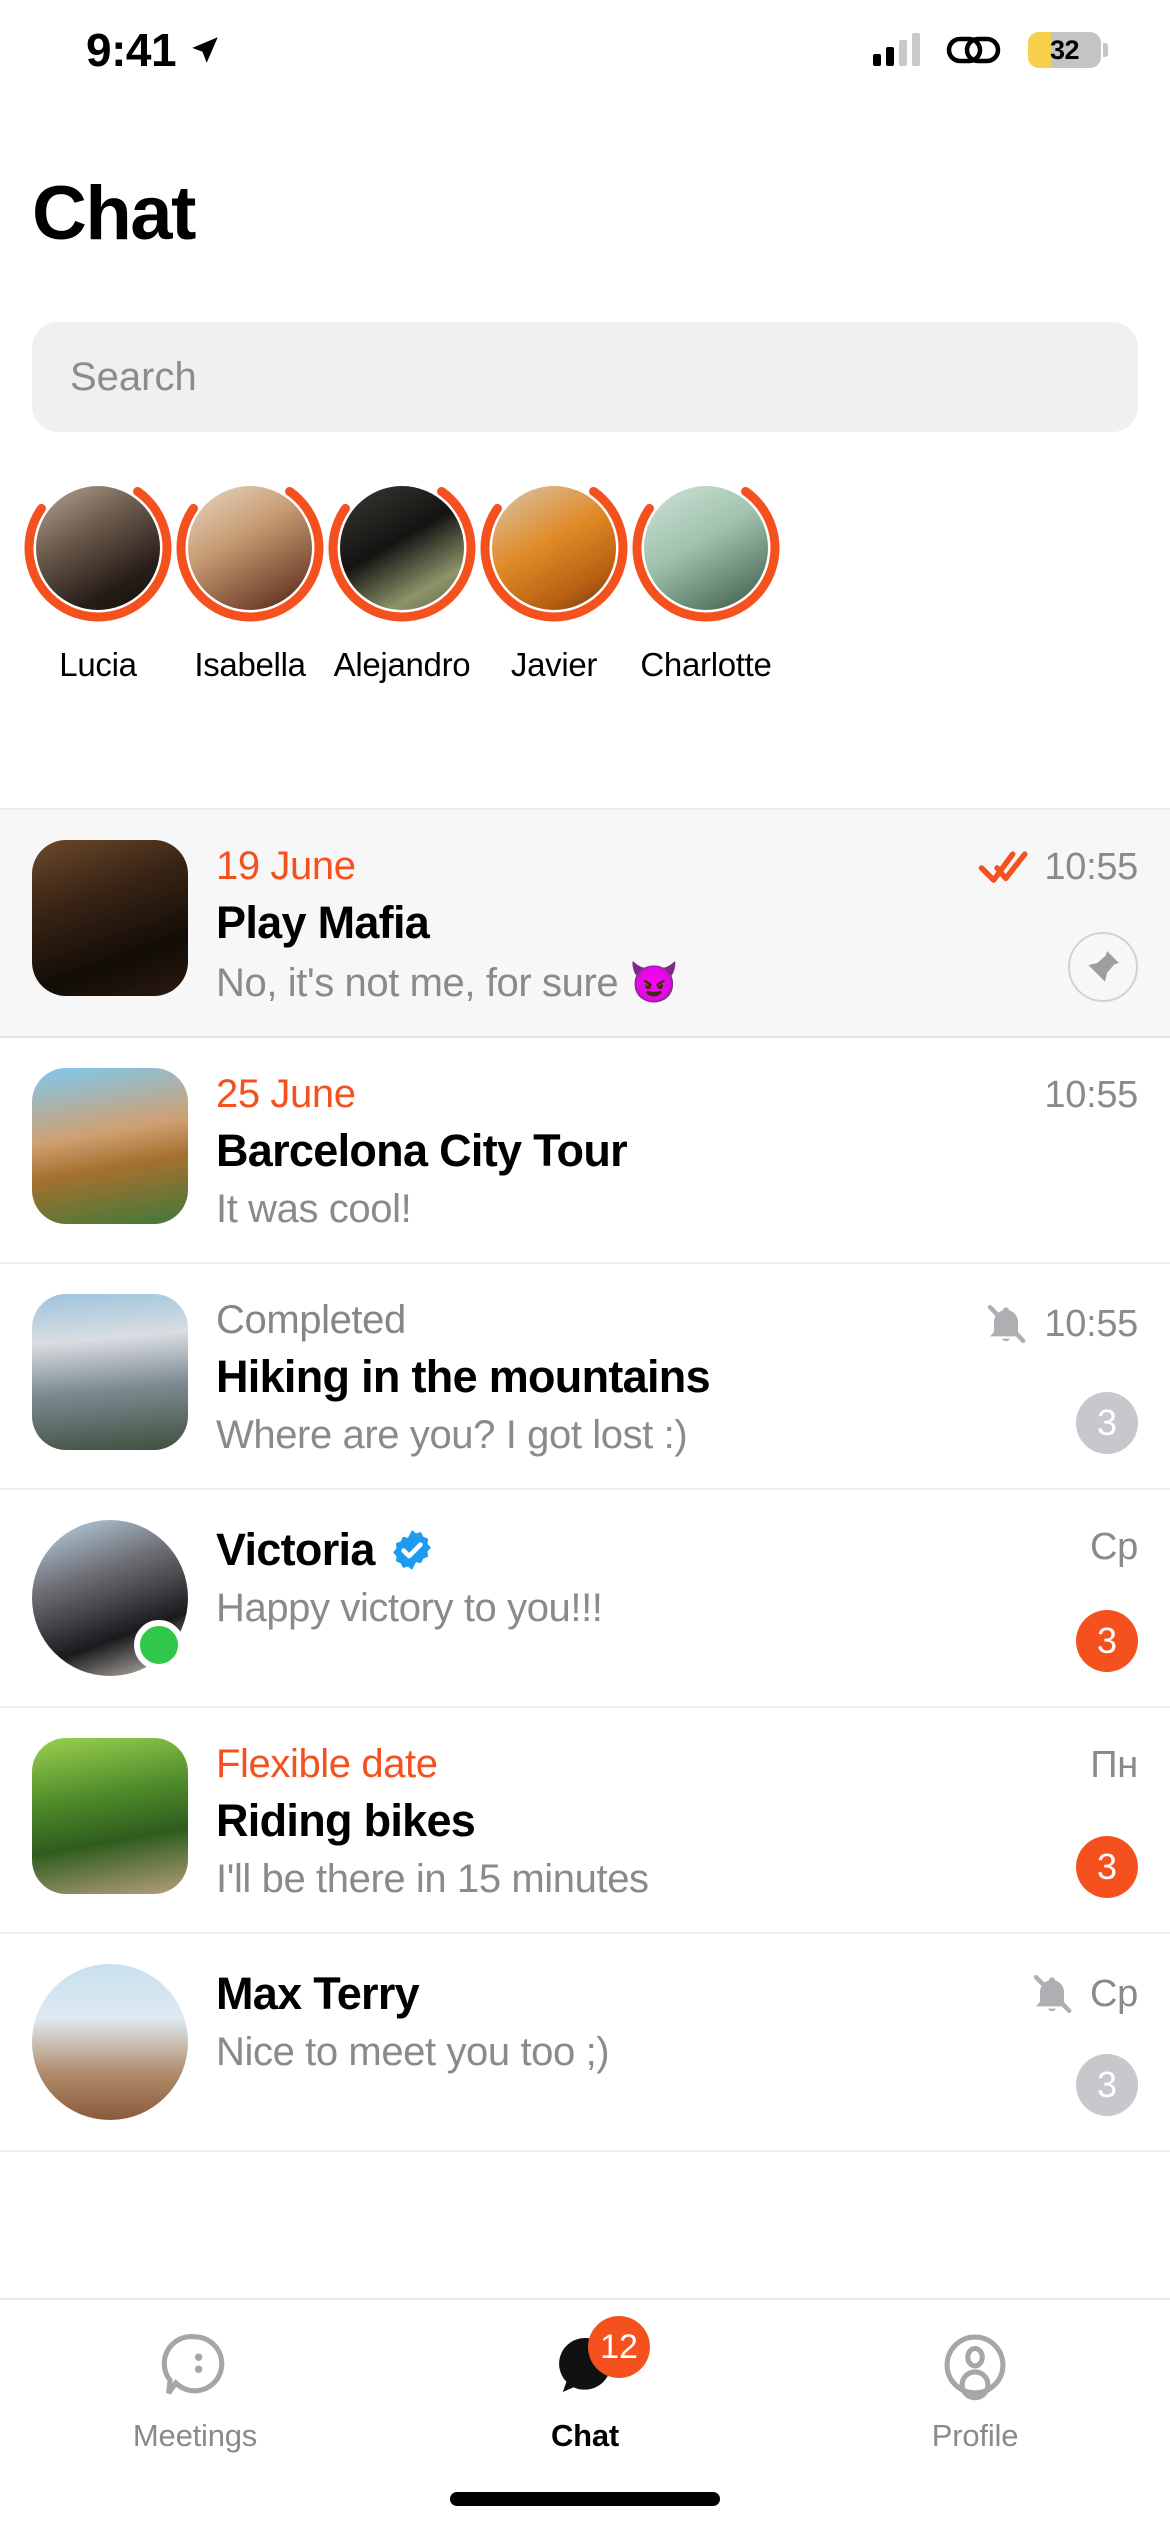 The width and height of the screenshot is (1170, 2532). I want to click on chat-content: 25 June Barcelona City Tour It was cool!, so click(622, 1150).